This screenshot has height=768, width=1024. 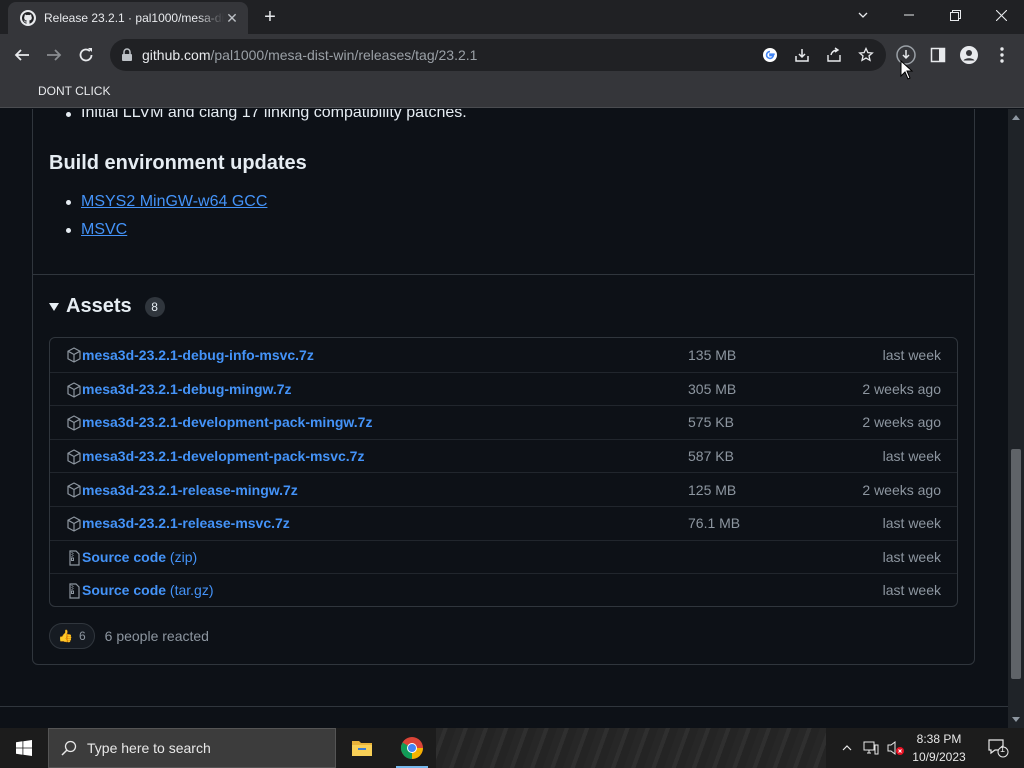 What do you see at coordinates (1016, 418) in the screenshot?
I see `page-scrollbar` at bounding box center [1016, 418].